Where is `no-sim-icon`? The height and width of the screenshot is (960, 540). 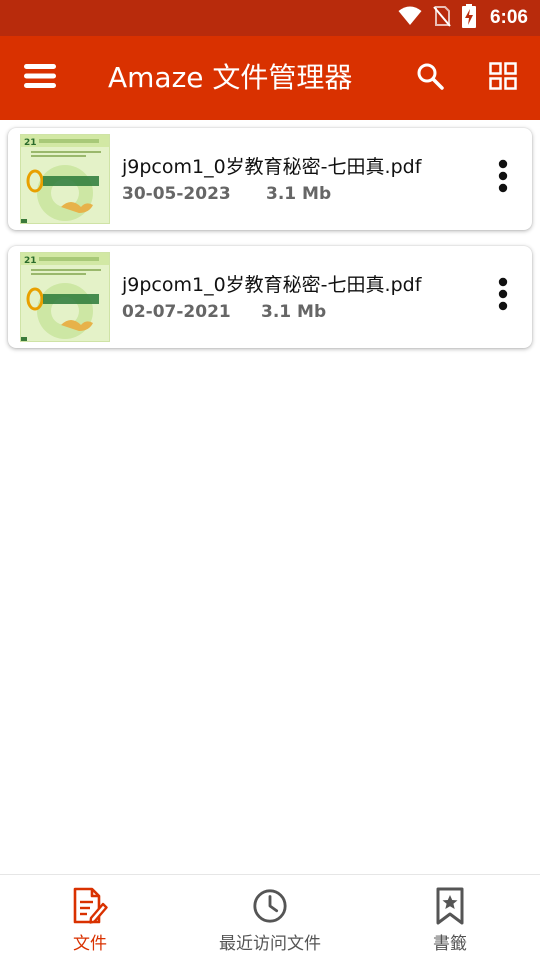
no-sim-icon is located at coordinates (442, 18).